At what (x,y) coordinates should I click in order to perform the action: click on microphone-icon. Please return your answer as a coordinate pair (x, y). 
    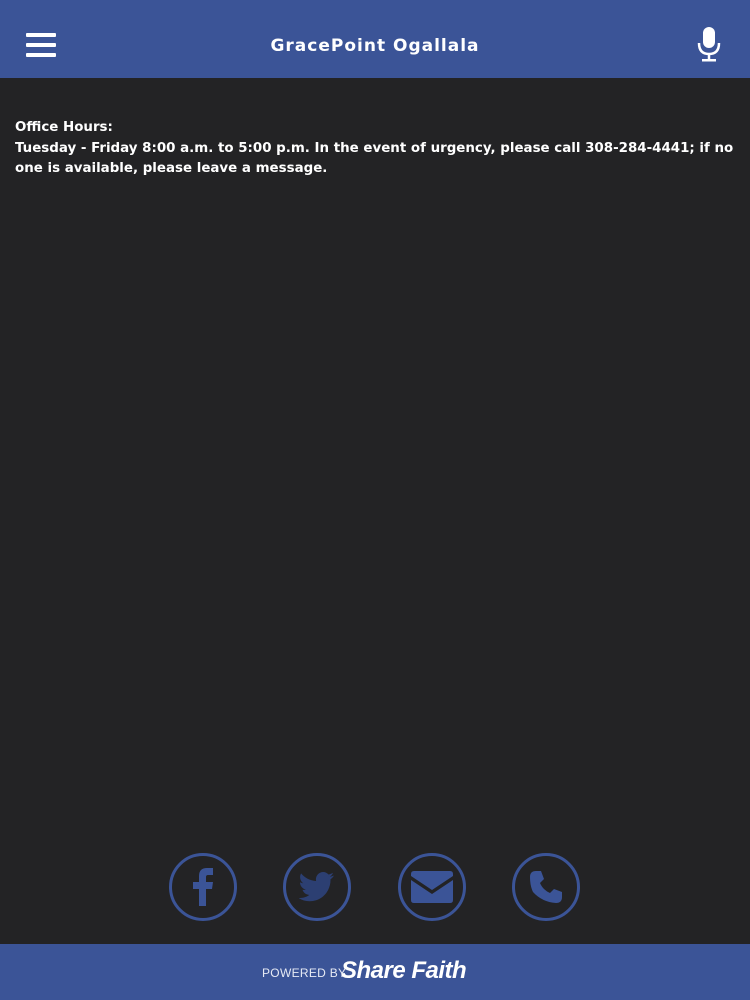
    Looking at the image, I should click on (709, 44).